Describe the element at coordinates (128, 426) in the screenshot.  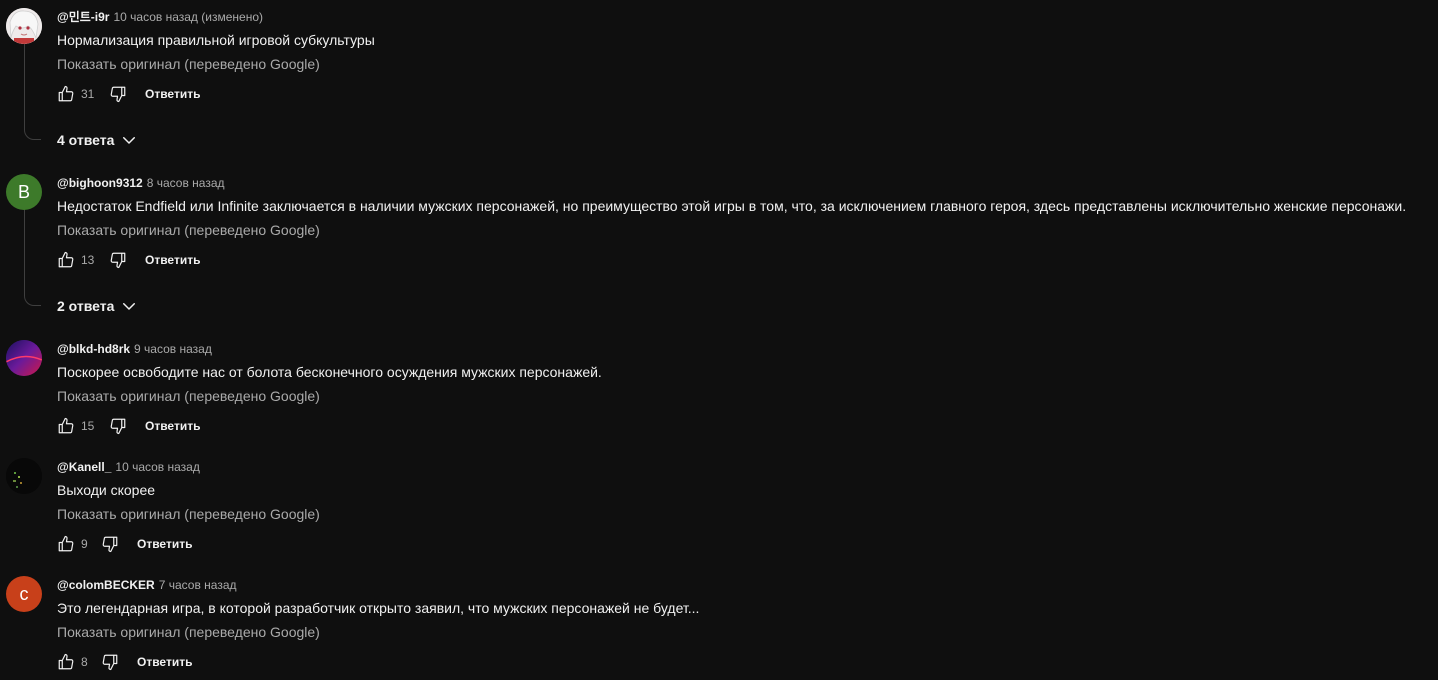
I see `comment-actions: 15 Ответить` at that location.